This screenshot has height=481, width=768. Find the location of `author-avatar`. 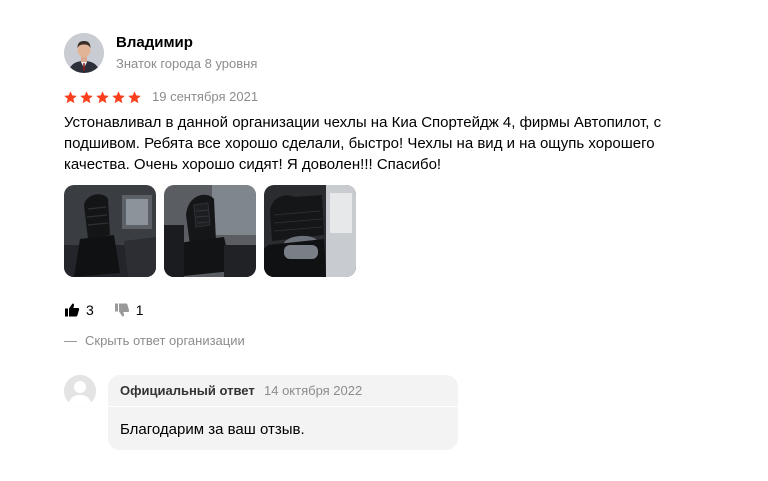

author-avatar is located at coordinates (84, 53).